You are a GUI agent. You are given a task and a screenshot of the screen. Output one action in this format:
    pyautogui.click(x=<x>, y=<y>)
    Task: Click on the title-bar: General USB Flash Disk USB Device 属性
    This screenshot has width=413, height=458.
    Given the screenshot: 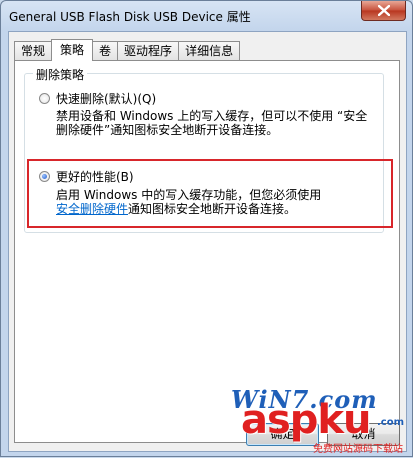 What is the action you would take?
    pyautogui.click(x=206, y=16)
    